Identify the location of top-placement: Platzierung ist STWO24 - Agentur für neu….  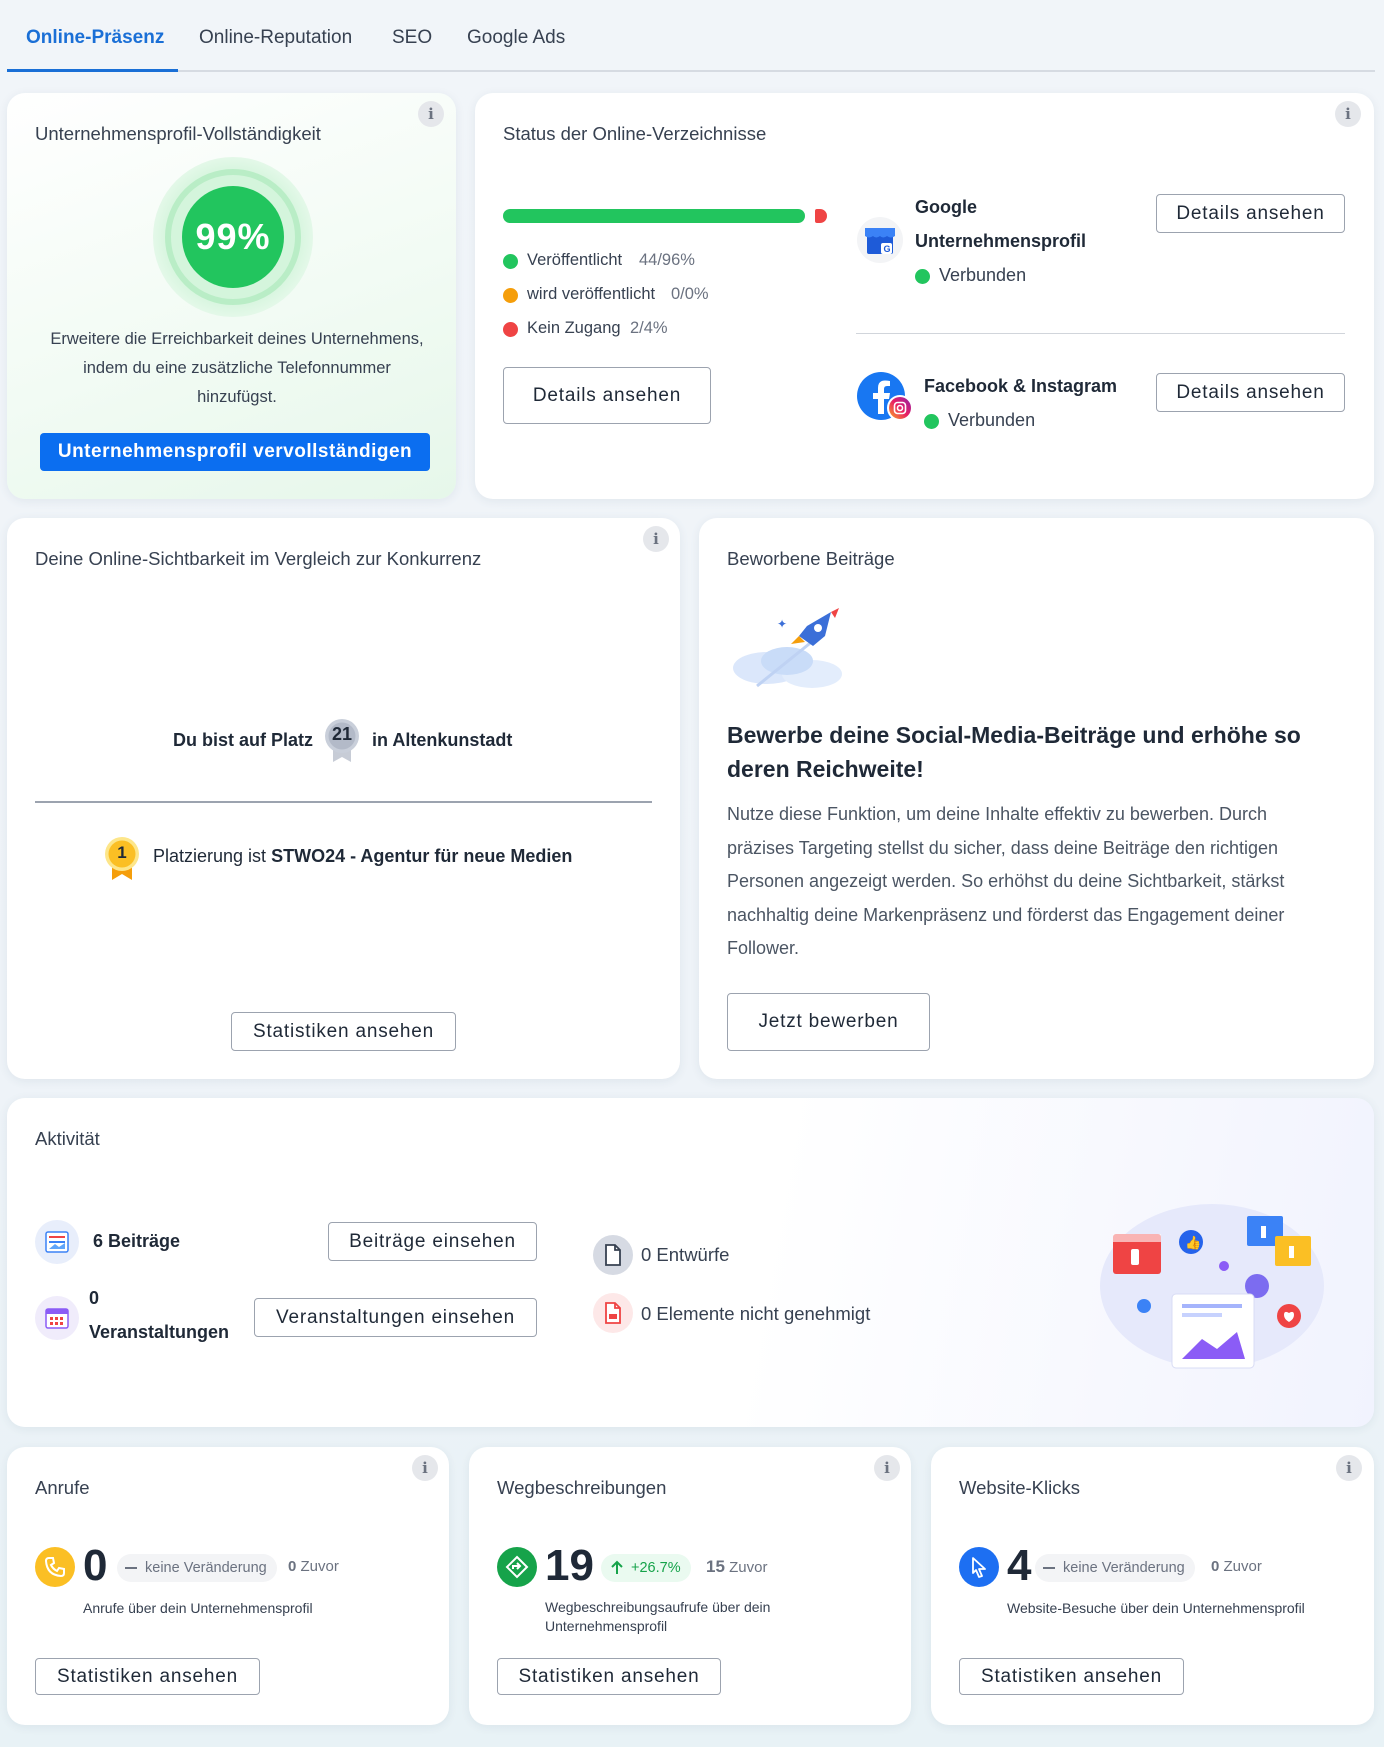
(362, 856).